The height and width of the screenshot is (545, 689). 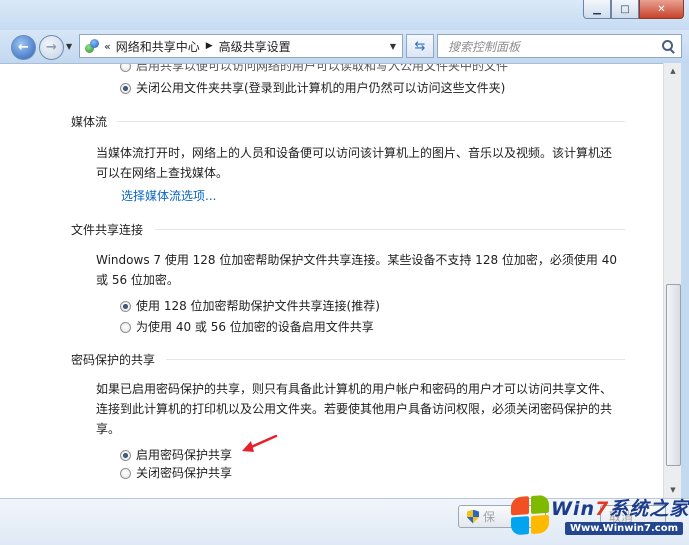 I want to click on minimize-button: ▁, so click(x=597, y=9).